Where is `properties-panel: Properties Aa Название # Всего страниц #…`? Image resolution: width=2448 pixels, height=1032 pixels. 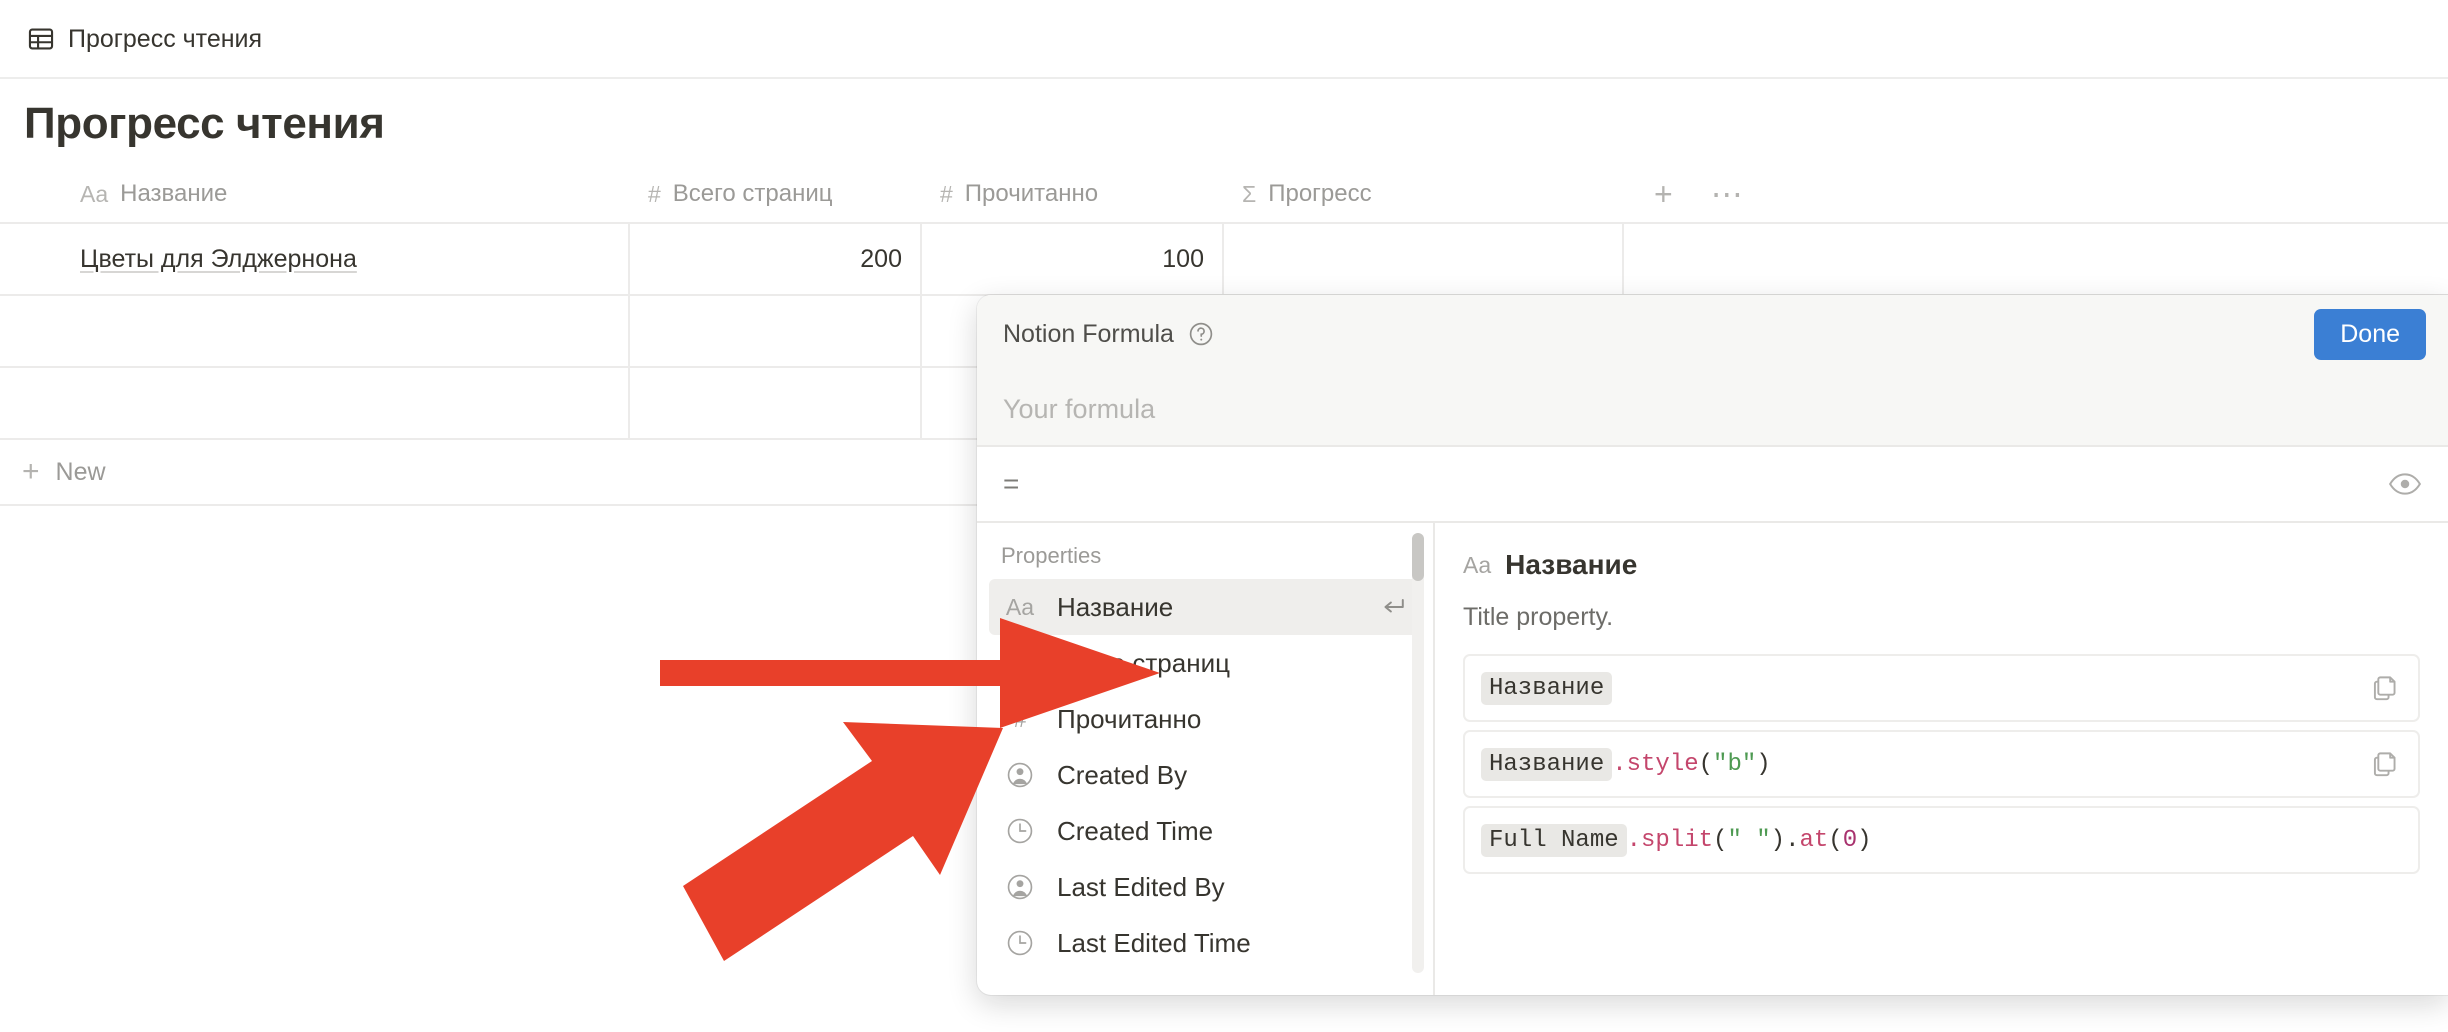 properties-panel: Properties Aa Название # Всего страниц #… is located at coordinates (1206, 759).